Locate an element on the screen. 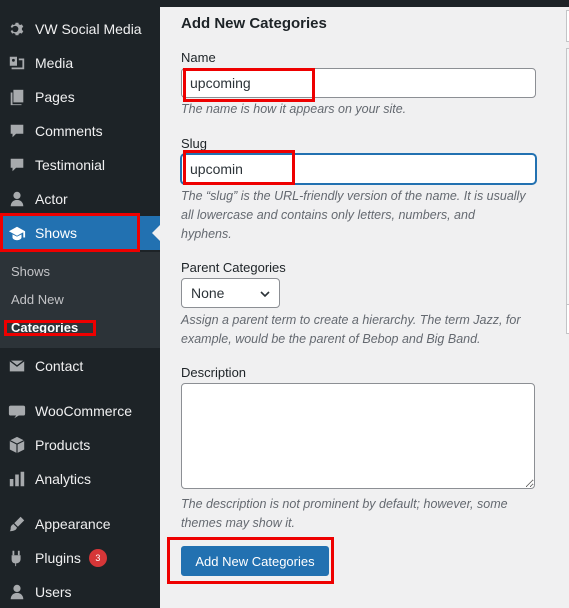 Image resolution: width=569 pixels, height=608 pixels. sidebar-item-label: VW Social Media is located at coordinates (88, 29).